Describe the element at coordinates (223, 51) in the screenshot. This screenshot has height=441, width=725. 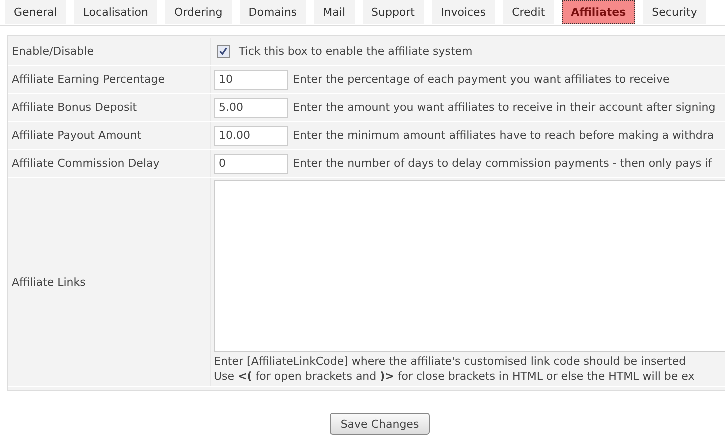
I see `enable-checkbox` at that location.